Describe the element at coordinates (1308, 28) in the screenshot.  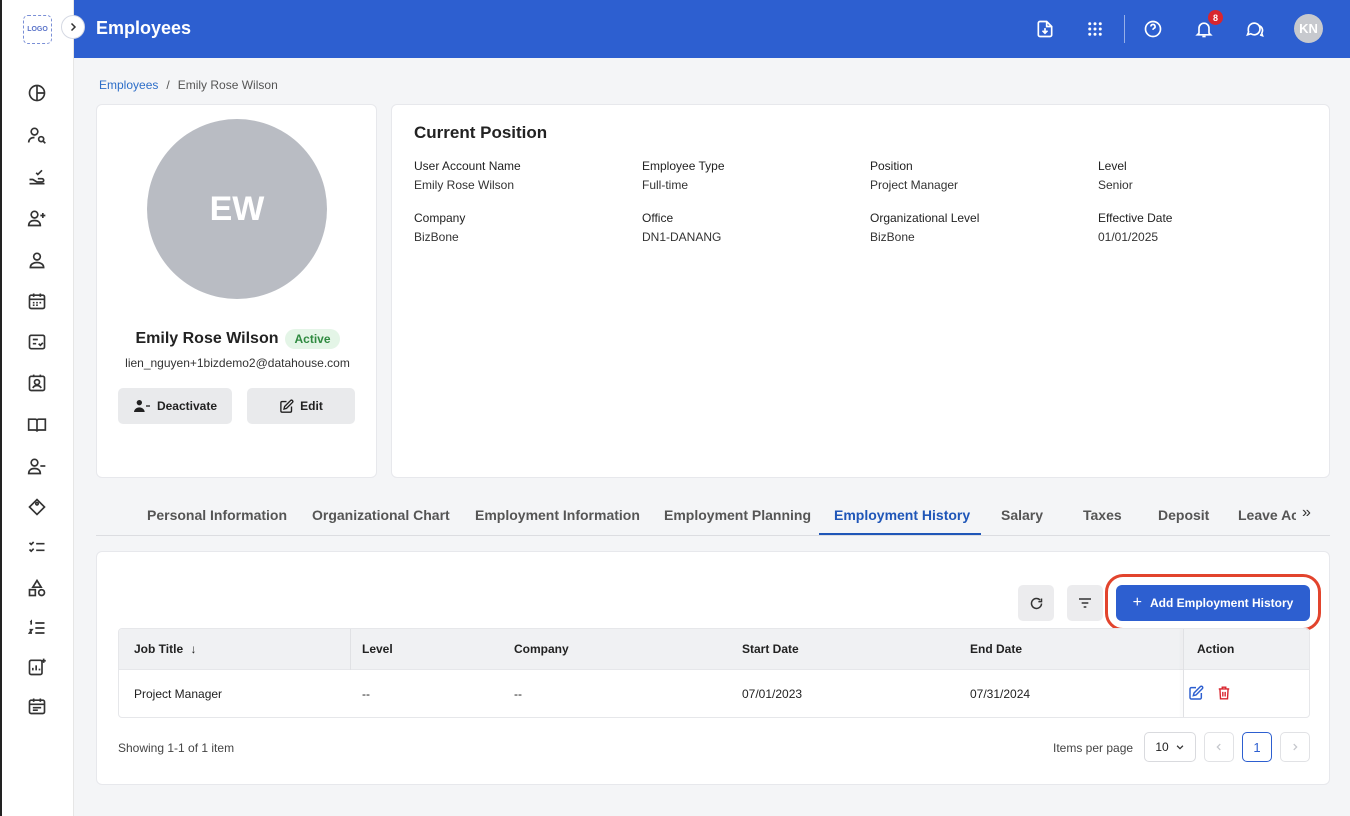
I see `user-avatar: KN` at that location.